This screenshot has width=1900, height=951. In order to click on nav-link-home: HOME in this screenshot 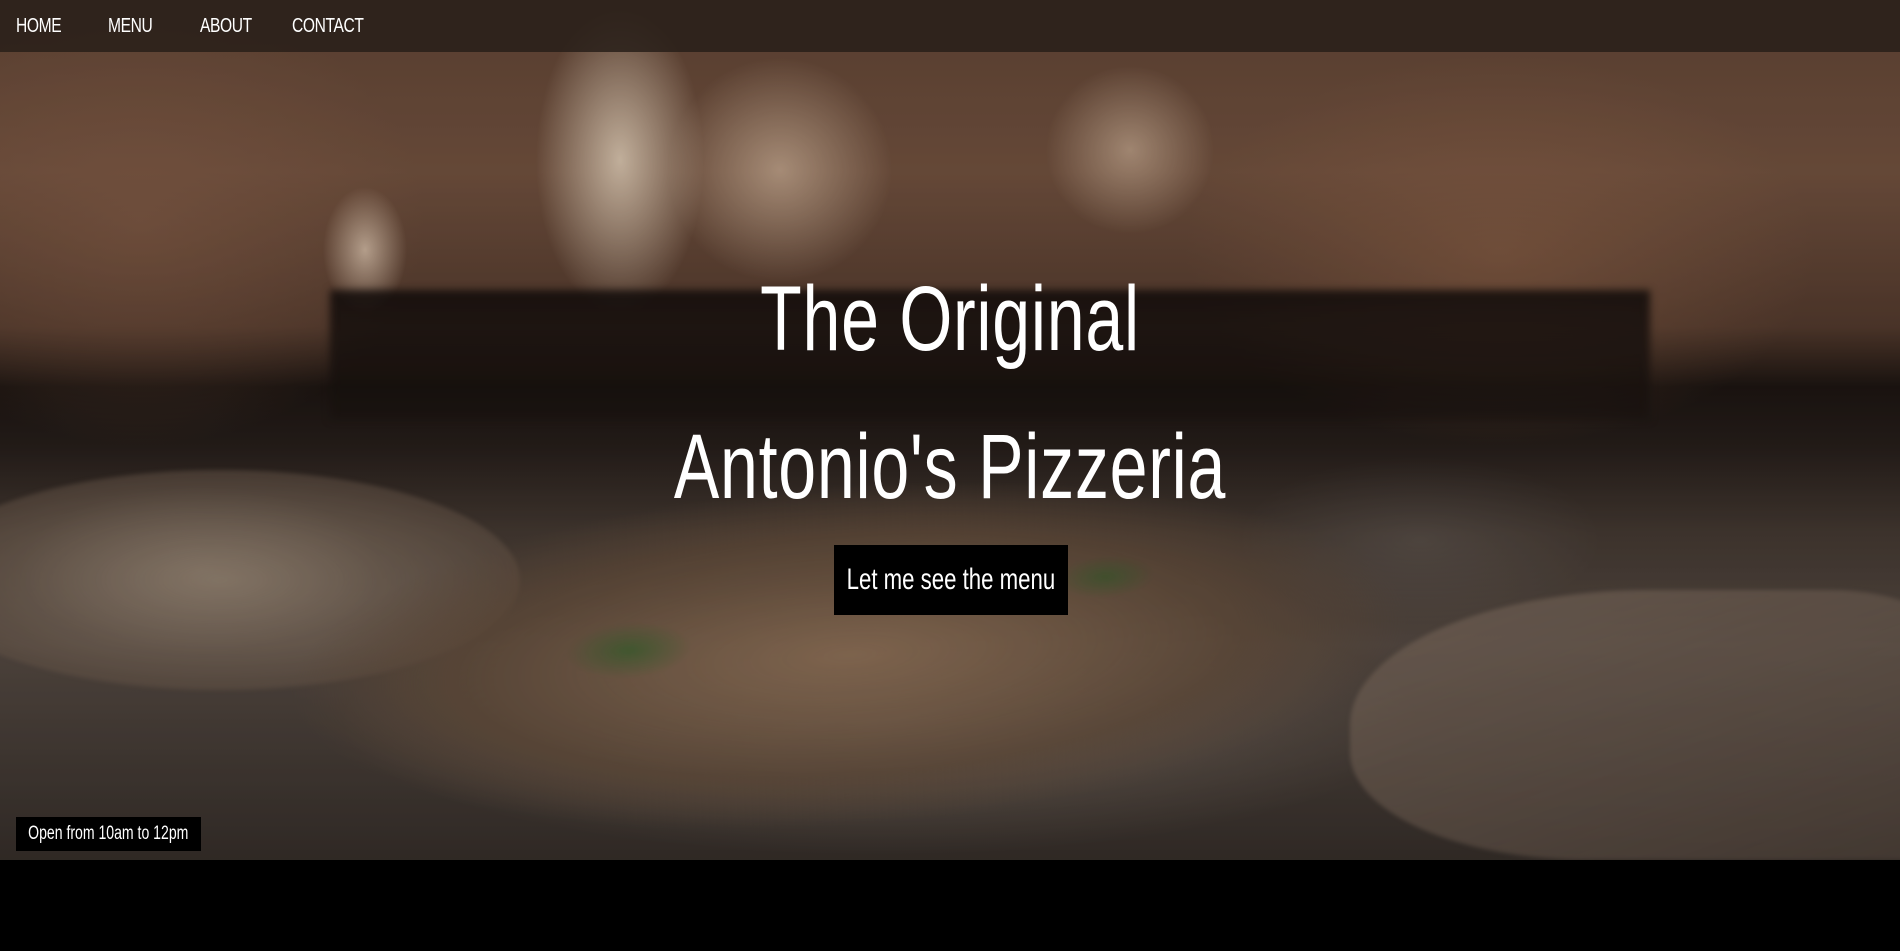, I will do `click(39, 26)`.